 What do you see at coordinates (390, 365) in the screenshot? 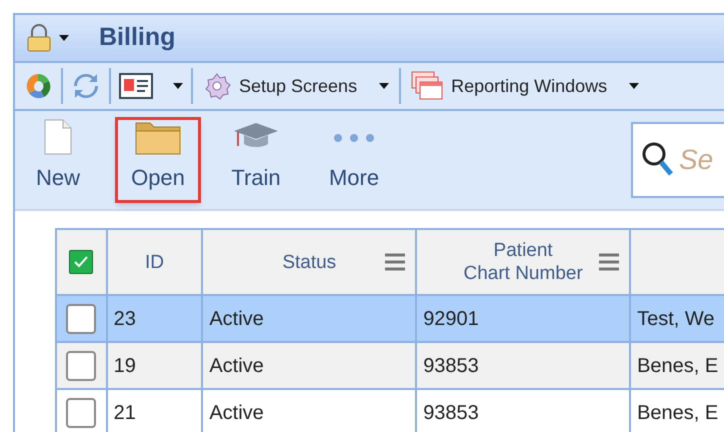
I see `table-row: 19 Active 93853 Benes, E` at bounding box center [390, 365].